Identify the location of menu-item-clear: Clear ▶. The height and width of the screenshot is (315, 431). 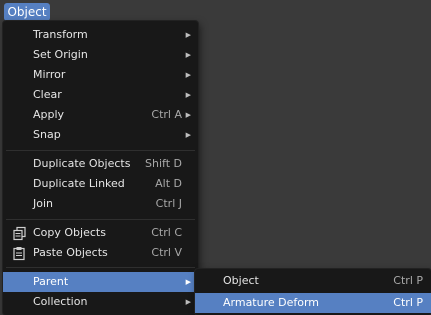
(100, 95).